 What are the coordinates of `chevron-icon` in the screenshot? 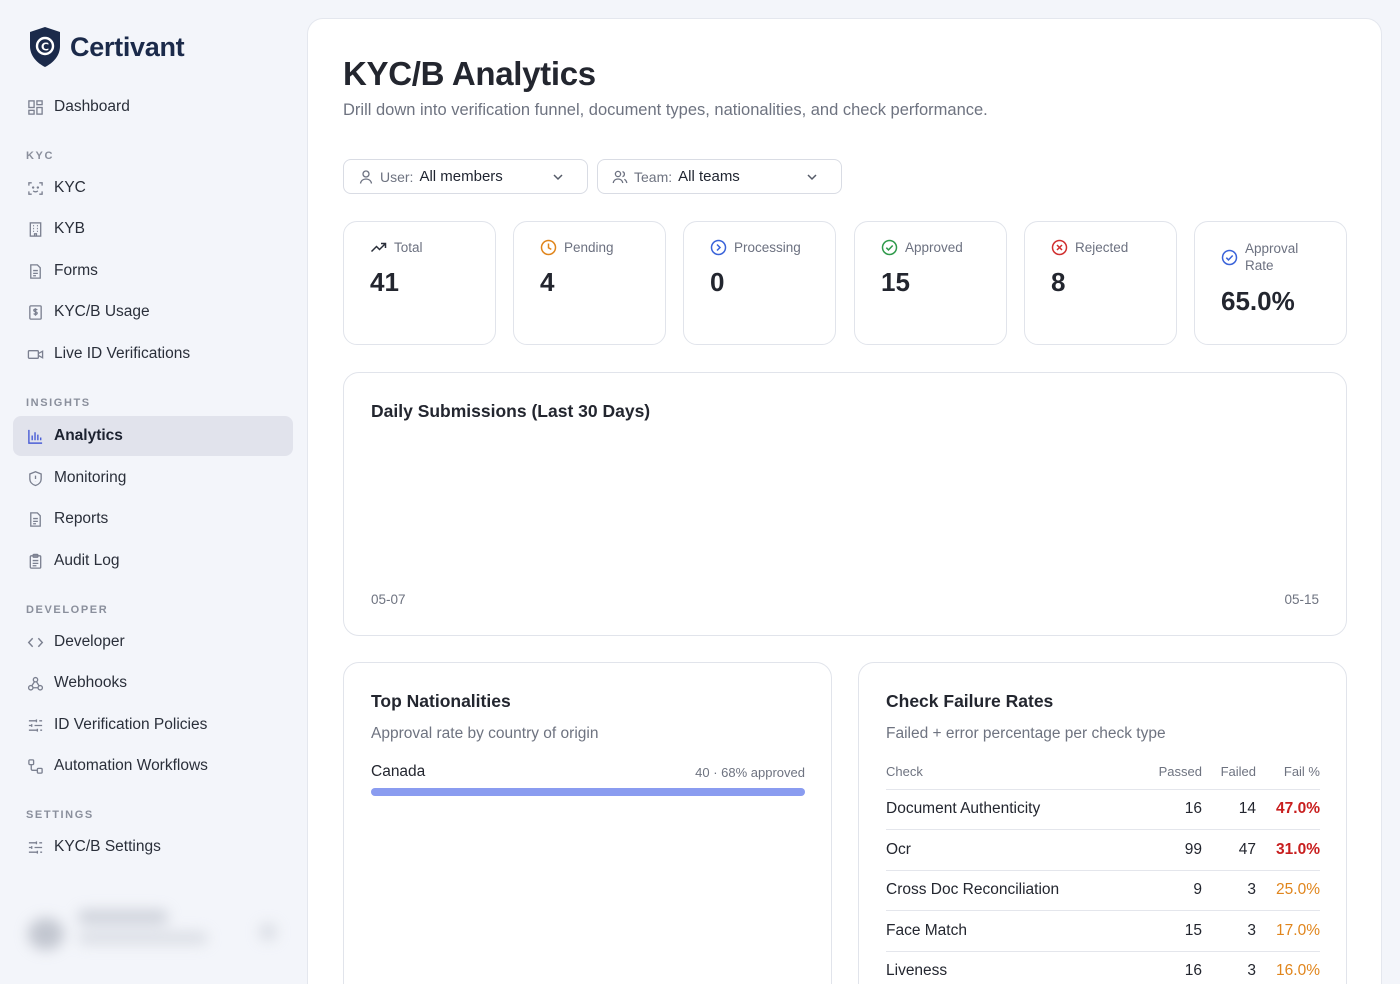 It's located at (268, 932).